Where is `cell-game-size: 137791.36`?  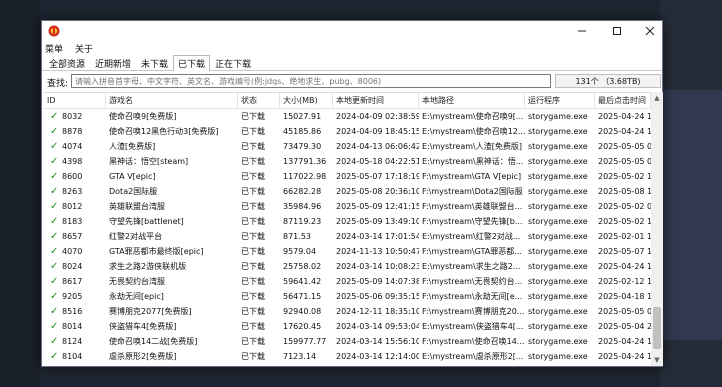 cell-game-size: 137791.36 is located at coordinates (305, 161).